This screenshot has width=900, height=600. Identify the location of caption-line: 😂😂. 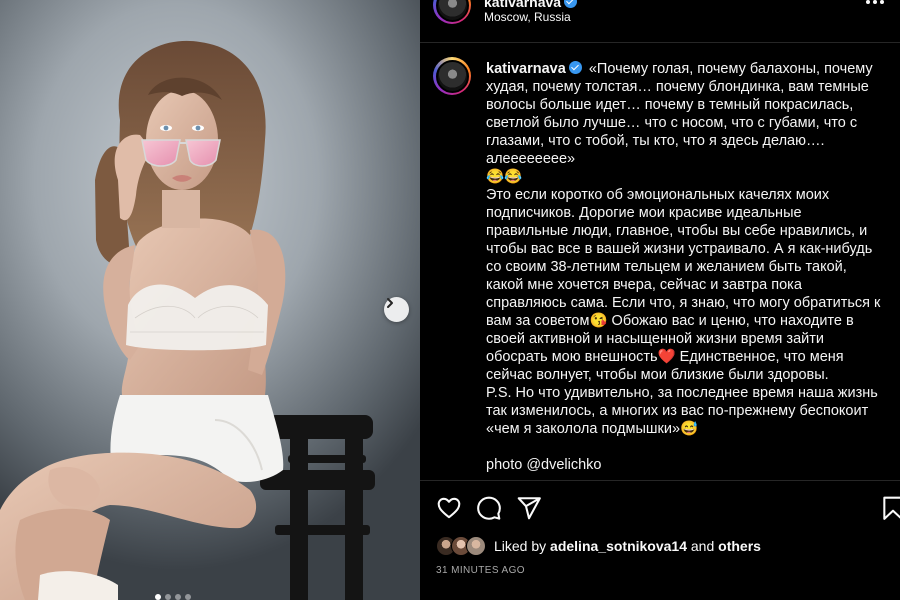
(504, 177).